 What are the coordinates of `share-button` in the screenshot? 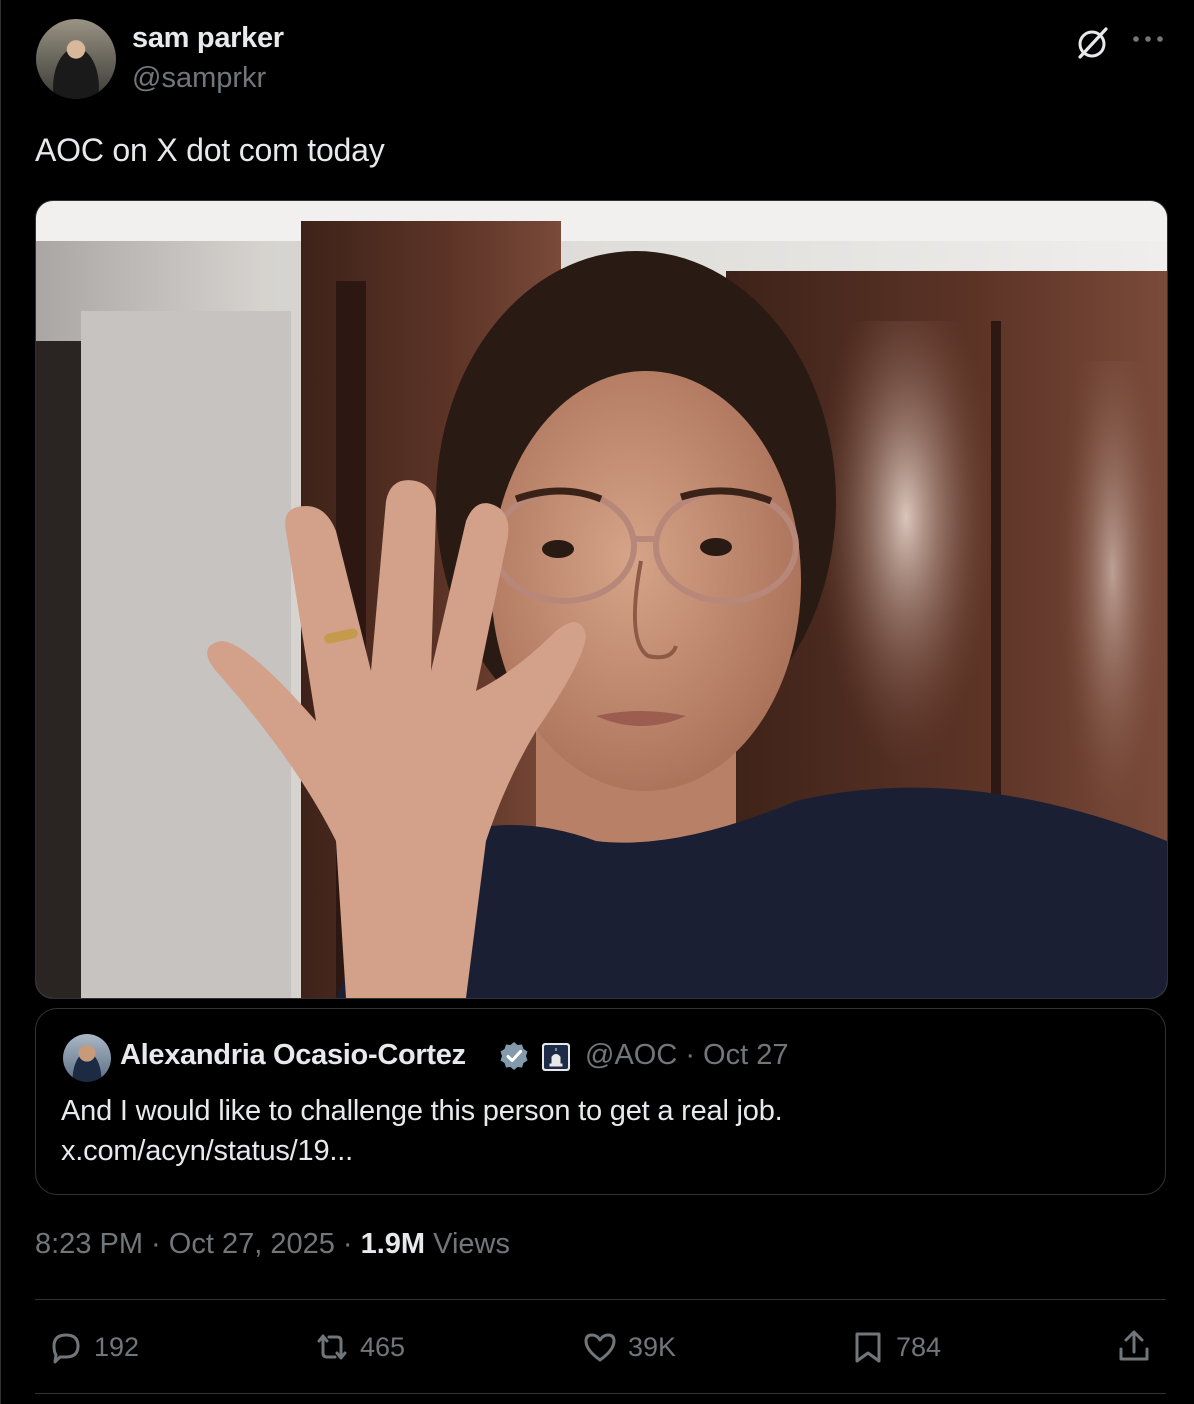 It's located at (1138, 1347).